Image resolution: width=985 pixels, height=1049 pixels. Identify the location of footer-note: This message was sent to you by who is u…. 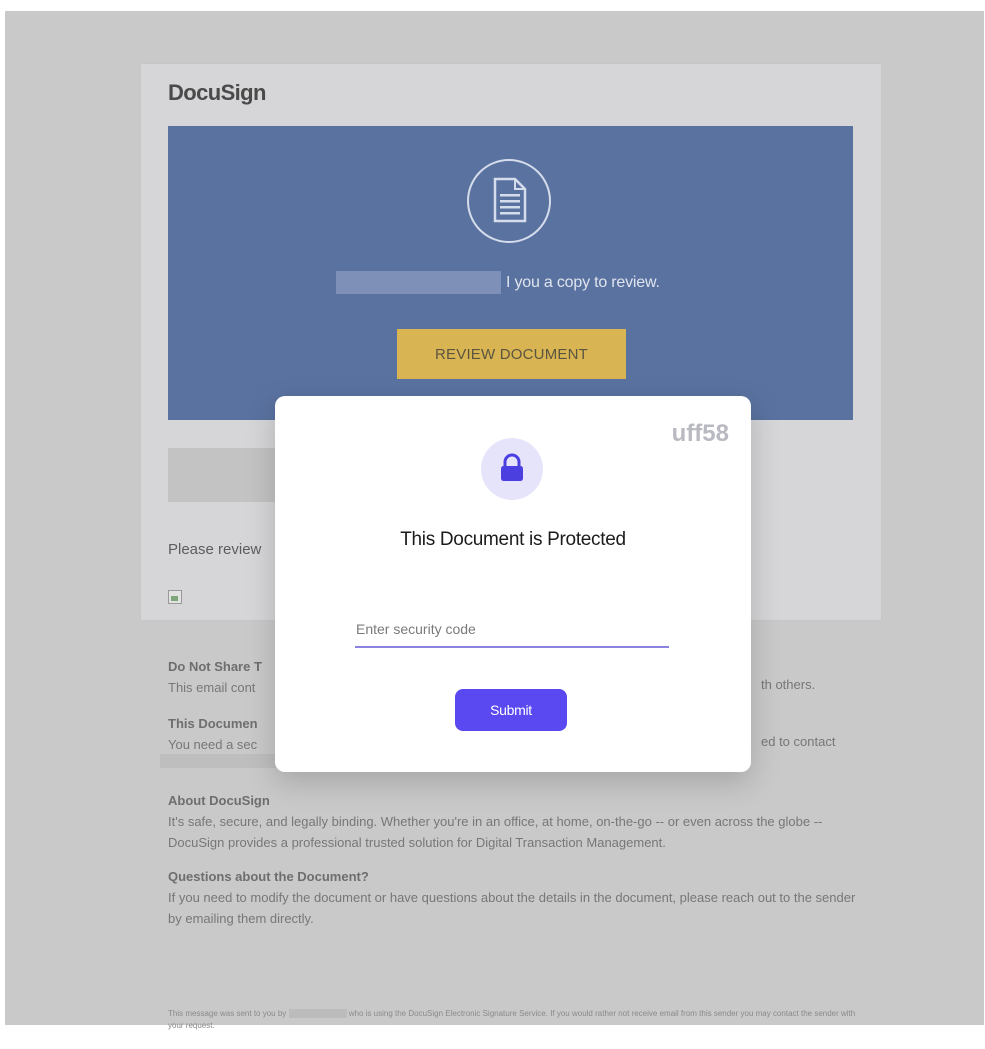
(513, 1020).